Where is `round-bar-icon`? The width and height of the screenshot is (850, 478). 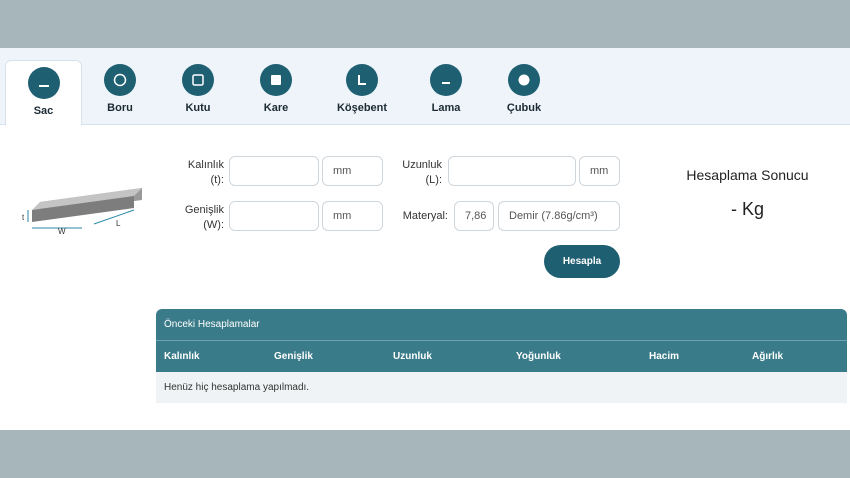
round-bar-icon is located at coordinates (524, 80).